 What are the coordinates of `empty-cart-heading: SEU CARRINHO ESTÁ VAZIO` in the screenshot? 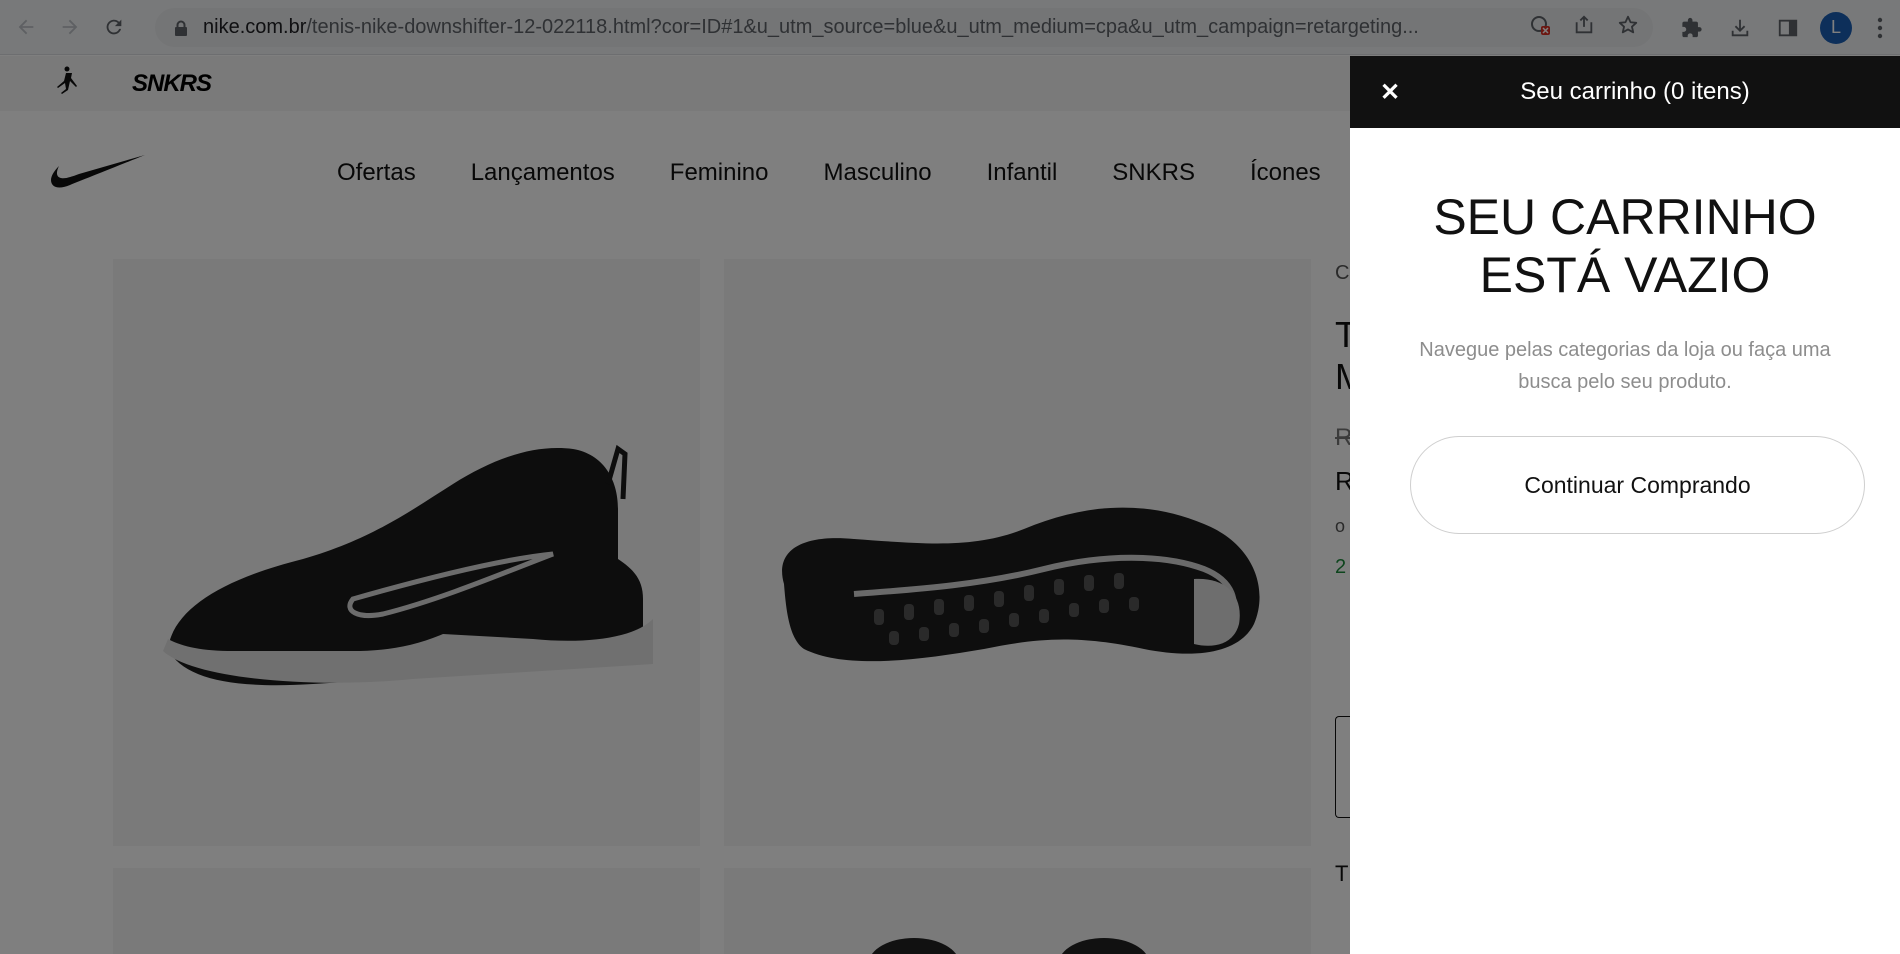 It's located at (1625, 246).